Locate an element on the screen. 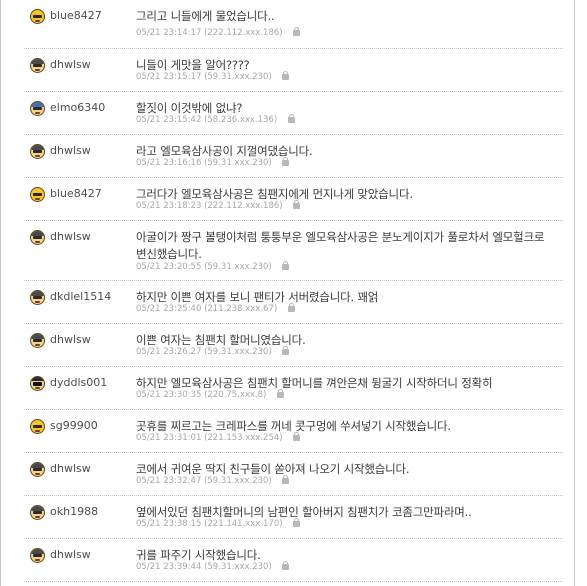 The height and width of the screenshot is (586, 587). comment-time: 05/21 23:14:17 is located at coordinates (169, 33).